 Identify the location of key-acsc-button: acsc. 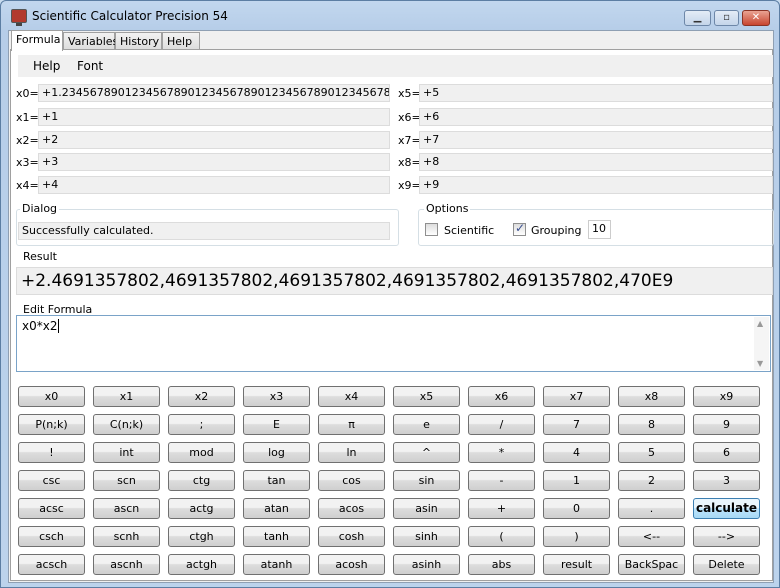
(51, 508).